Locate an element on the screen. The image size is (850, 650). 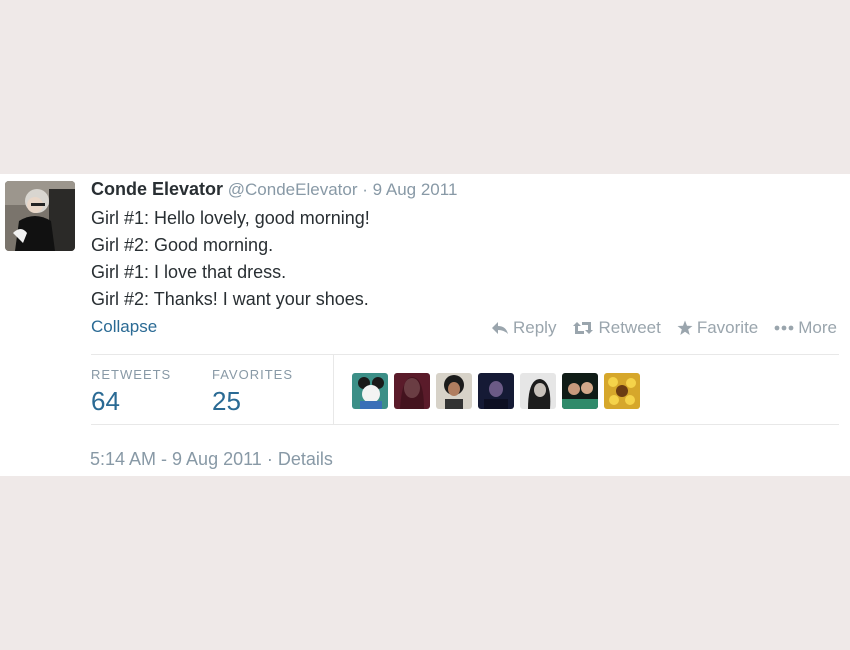
more-button: More is located at coordinates (805, 328).